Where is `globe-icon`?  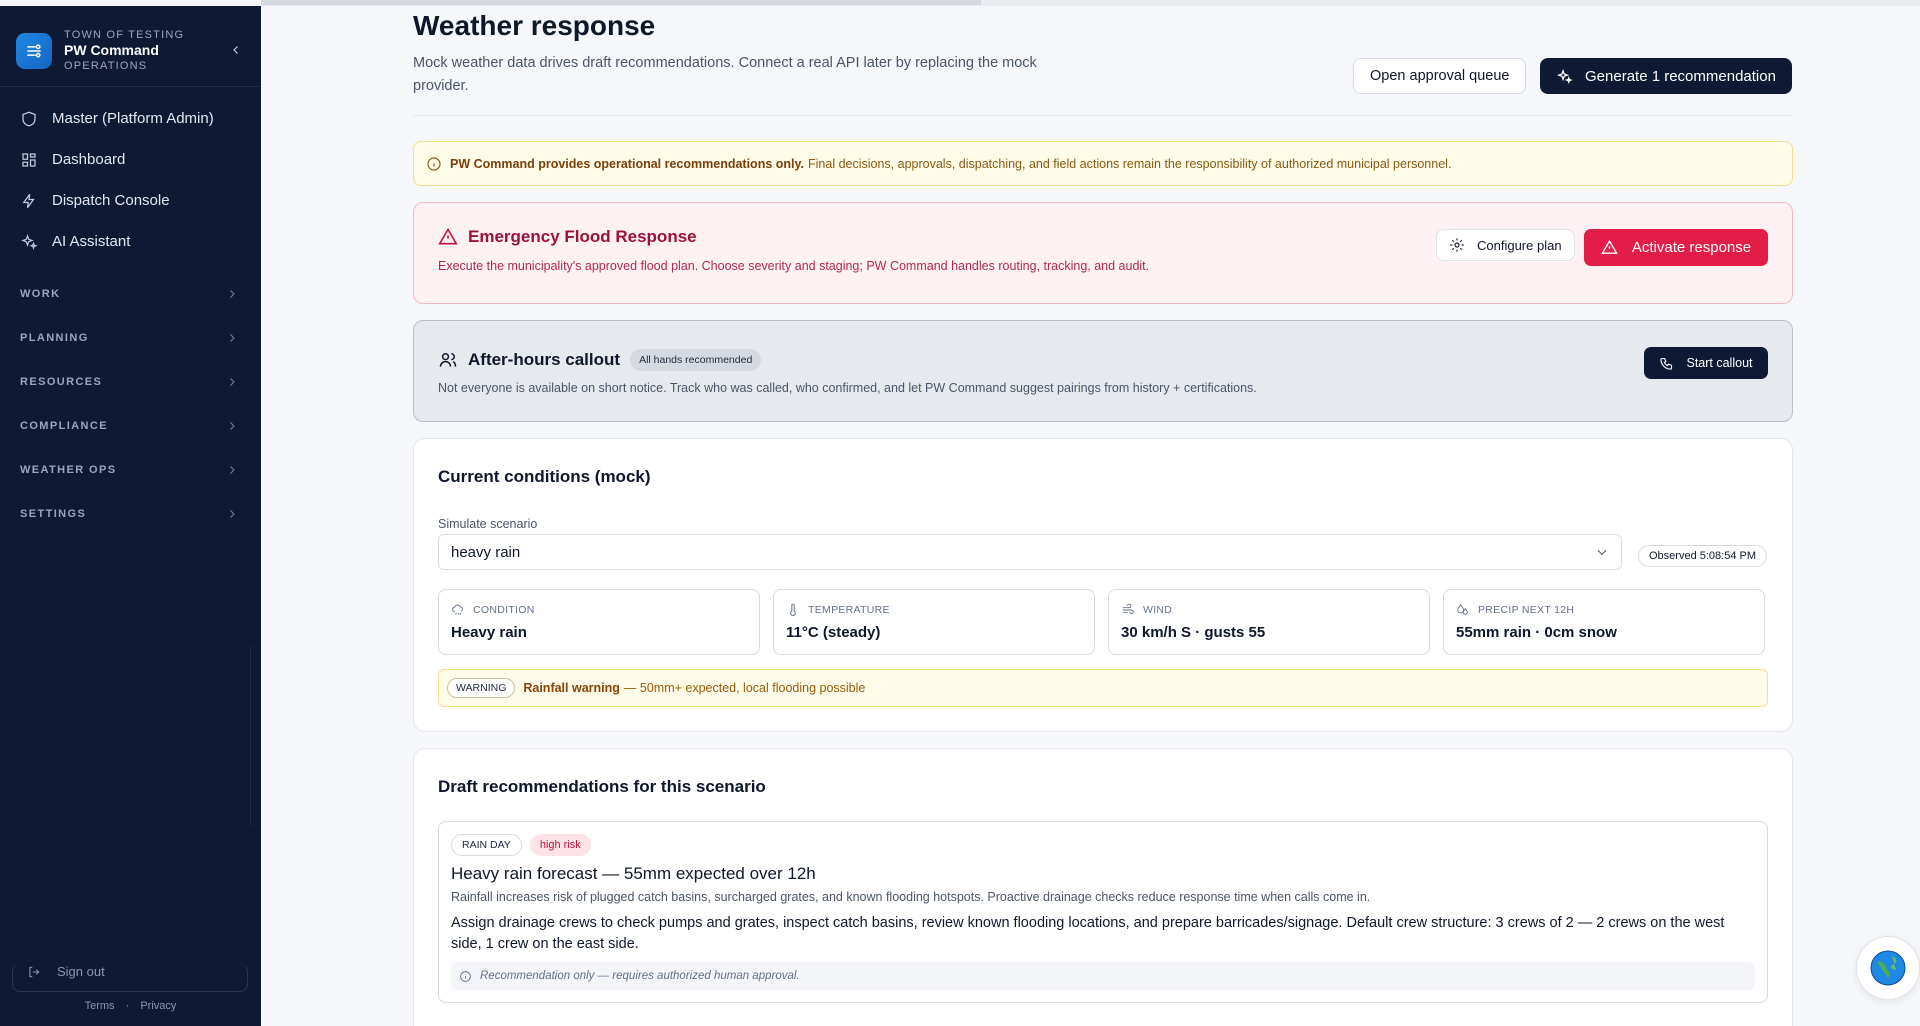 globe-icon is located at coordinates (1888, 968).